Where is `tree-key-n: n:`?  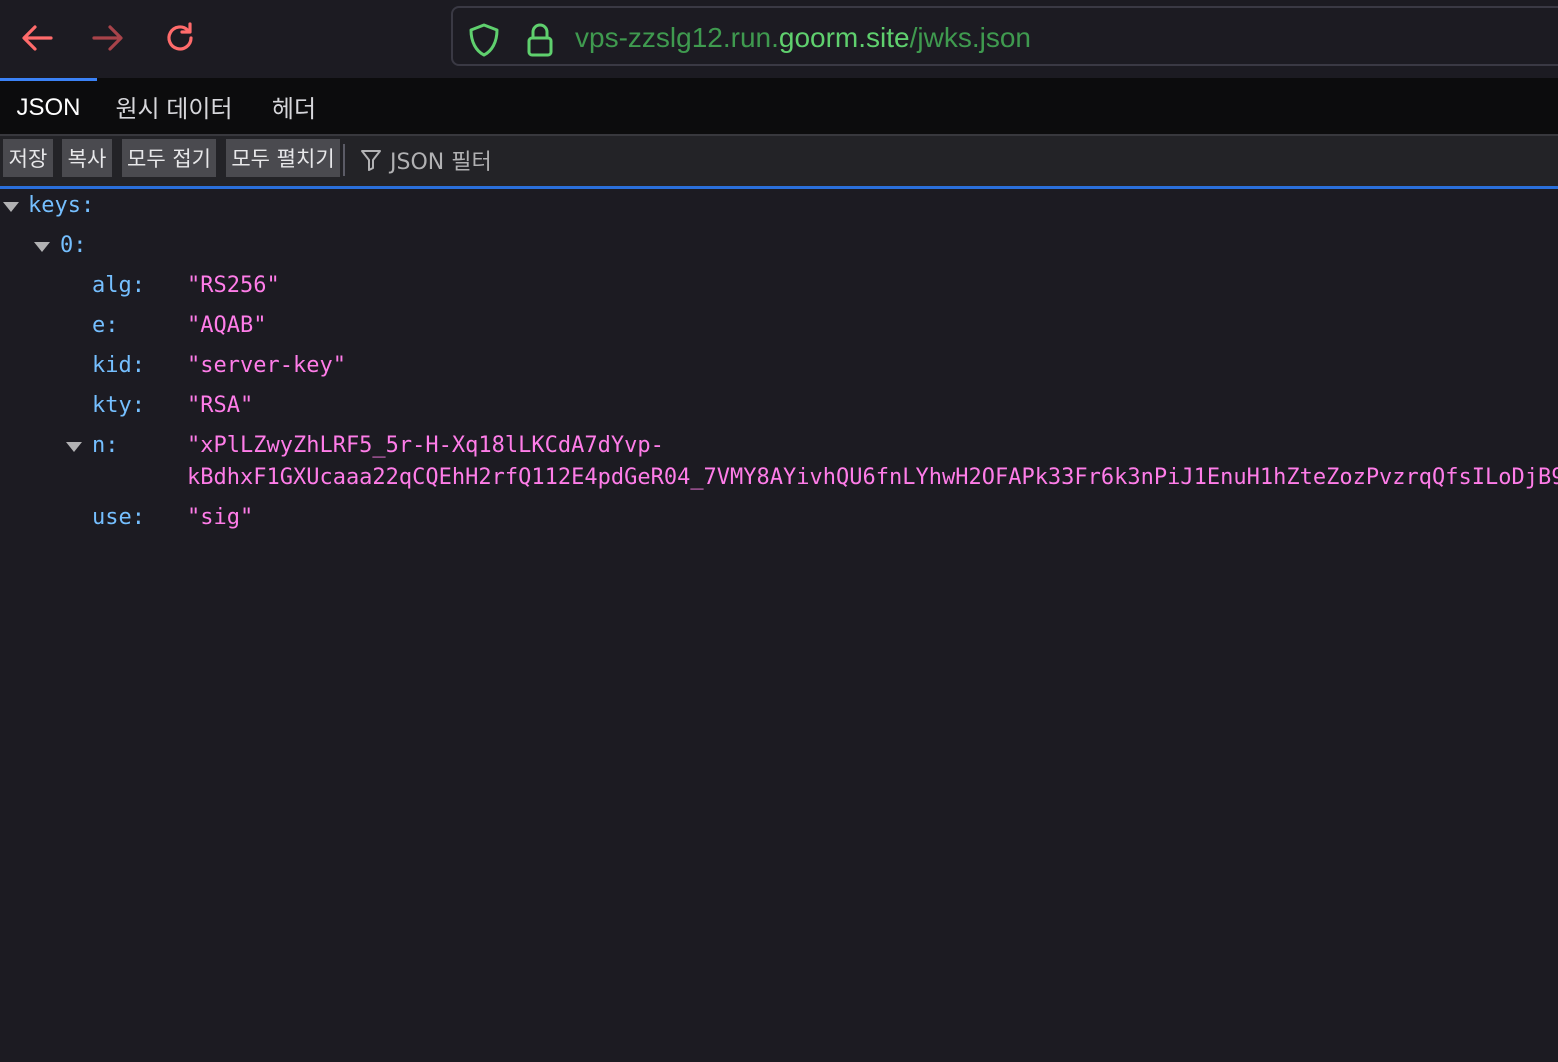 tree-key-n: n: is located at coordinates (105, 446).